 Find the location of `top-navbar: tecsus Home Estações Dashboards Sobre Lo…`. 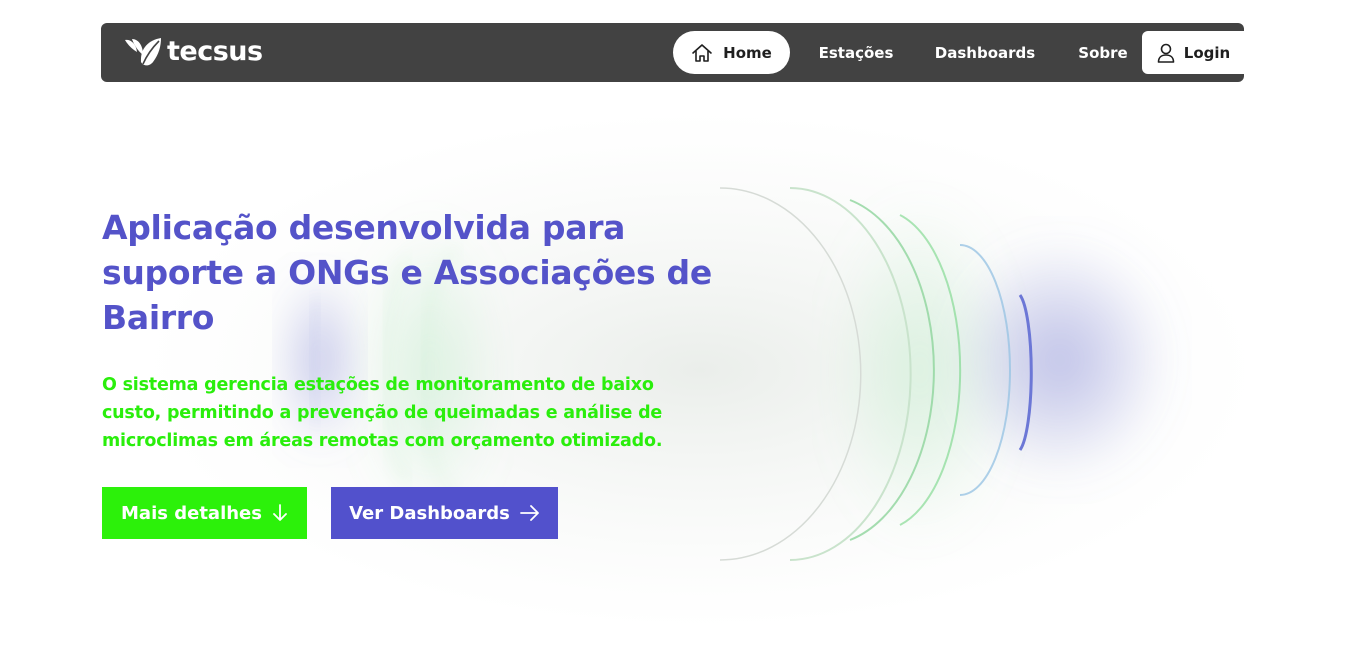

top-navbar: tecsus Home Estações Dashboards Sobre Lo… is located at coordinates (672, 52).